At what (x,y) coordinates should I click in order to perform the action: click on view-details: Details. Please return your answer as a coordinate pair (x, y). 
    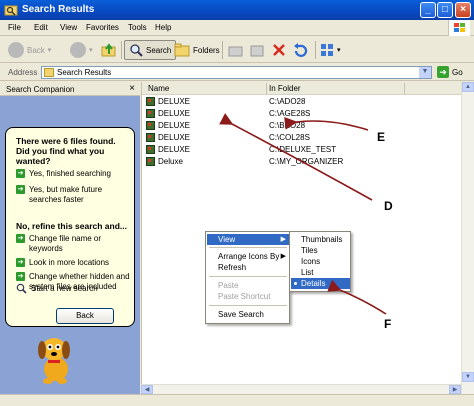
    Looking at the image, I should click on (320, 283).